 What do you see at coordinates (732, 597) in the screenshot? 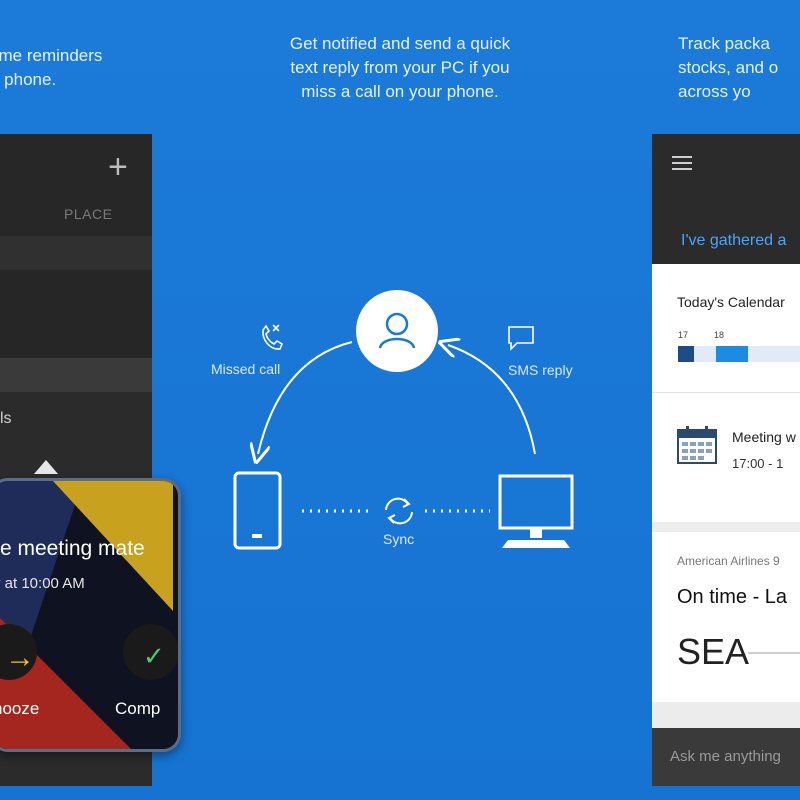
I see `flight-status: On time - La` at bounding box center [732, 597].